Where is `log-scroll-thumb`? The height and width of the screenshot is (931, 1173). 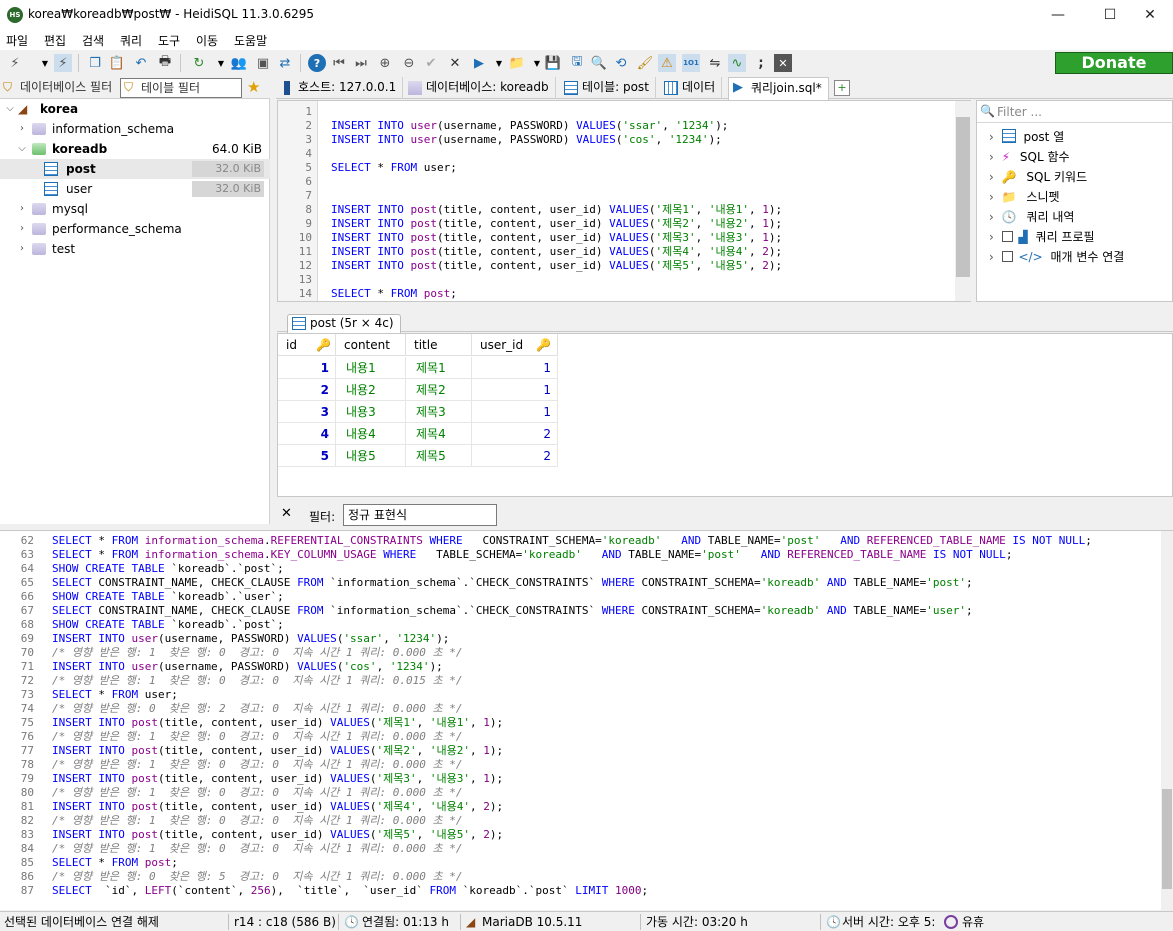 log-scroll-thumb is located at coordinates (1167, 839).